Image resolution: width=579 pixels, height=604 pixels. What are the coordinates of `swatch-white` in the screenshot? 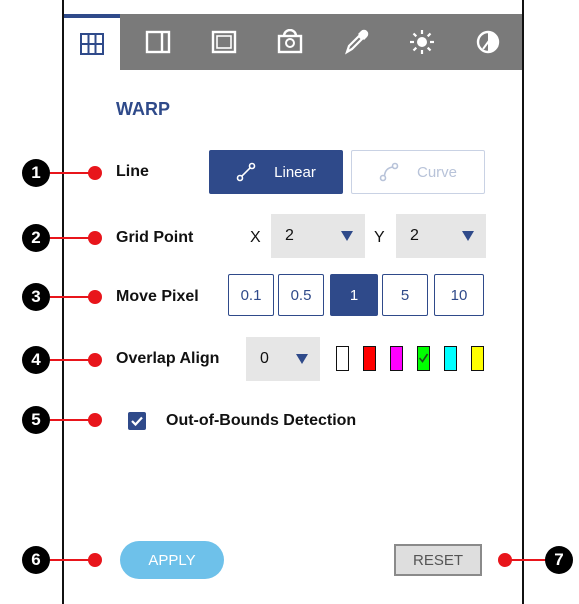 It's located at (342, 358).